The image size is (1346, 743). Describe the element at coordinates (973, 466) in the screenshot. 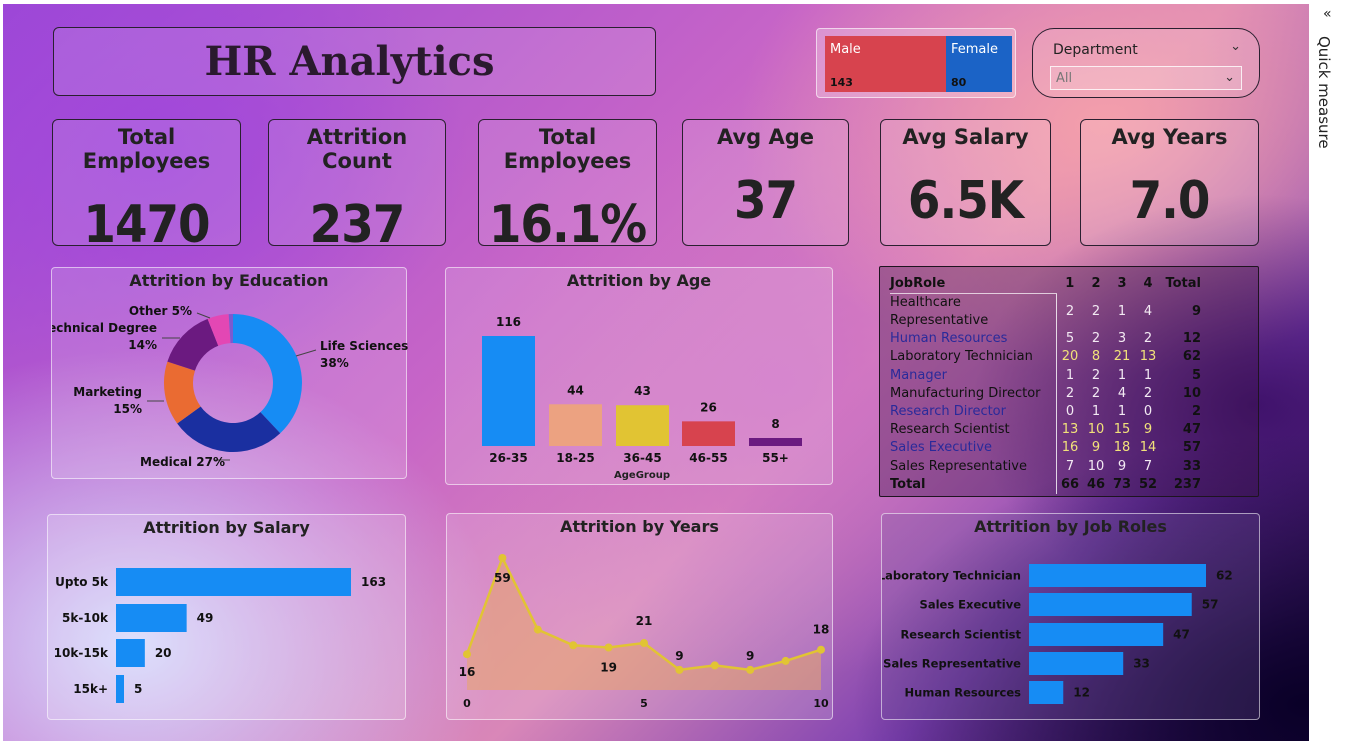

I see `matrix-row-label: Sales Representative` at that location.